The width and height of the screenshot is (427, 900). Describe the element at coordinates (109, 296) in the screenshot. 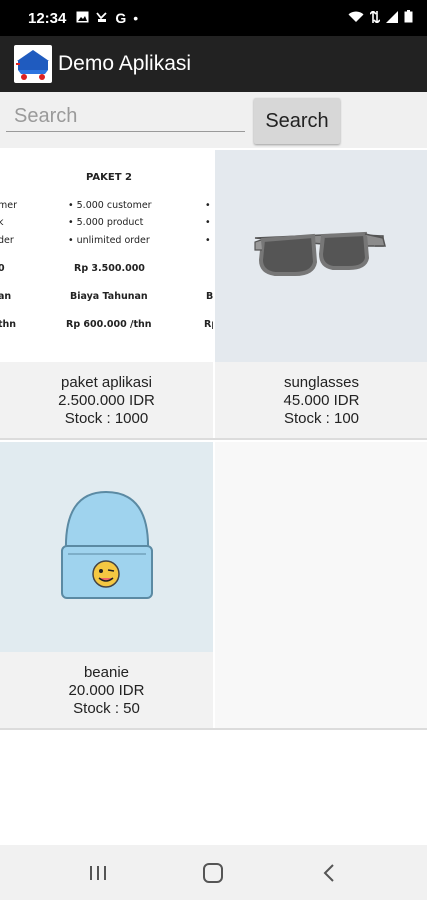

I see `paket-annual-label: Biaya Tahunan` at that location.